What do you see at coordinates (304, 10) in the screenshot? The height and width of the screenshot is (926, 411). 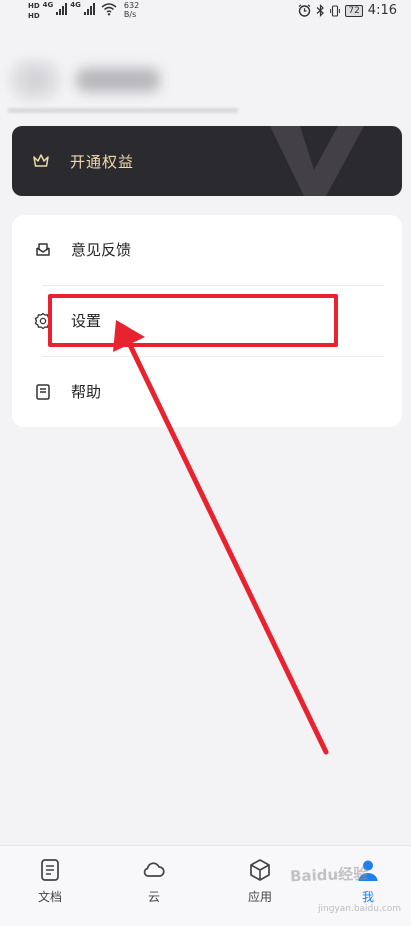 I see `alarm-icon` at bounding box center [304, 10].